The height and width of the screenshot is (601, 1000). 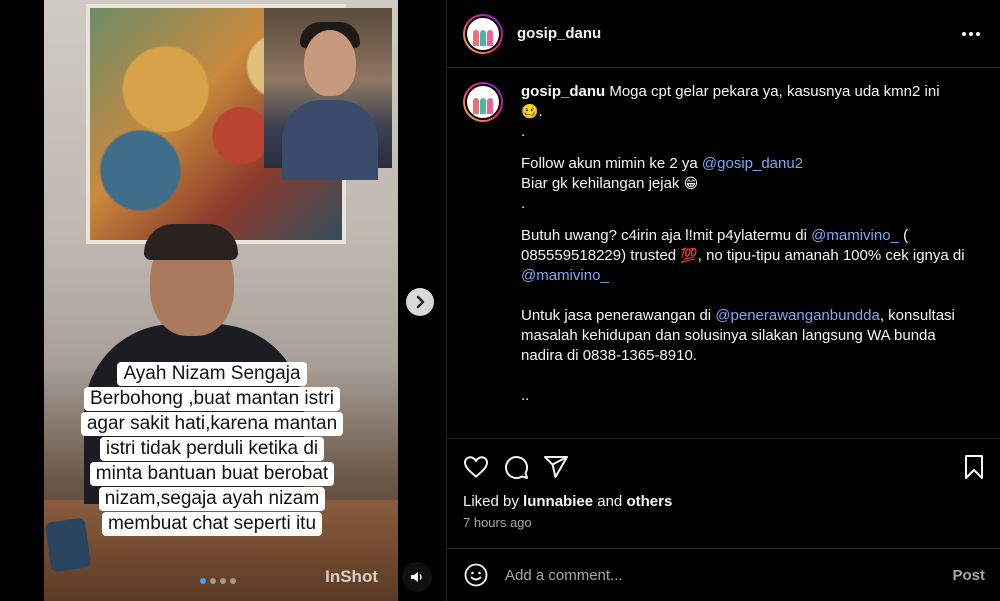 I want to click on caption-line: minta bantuan buat berobat, so click(x=212, y=474).